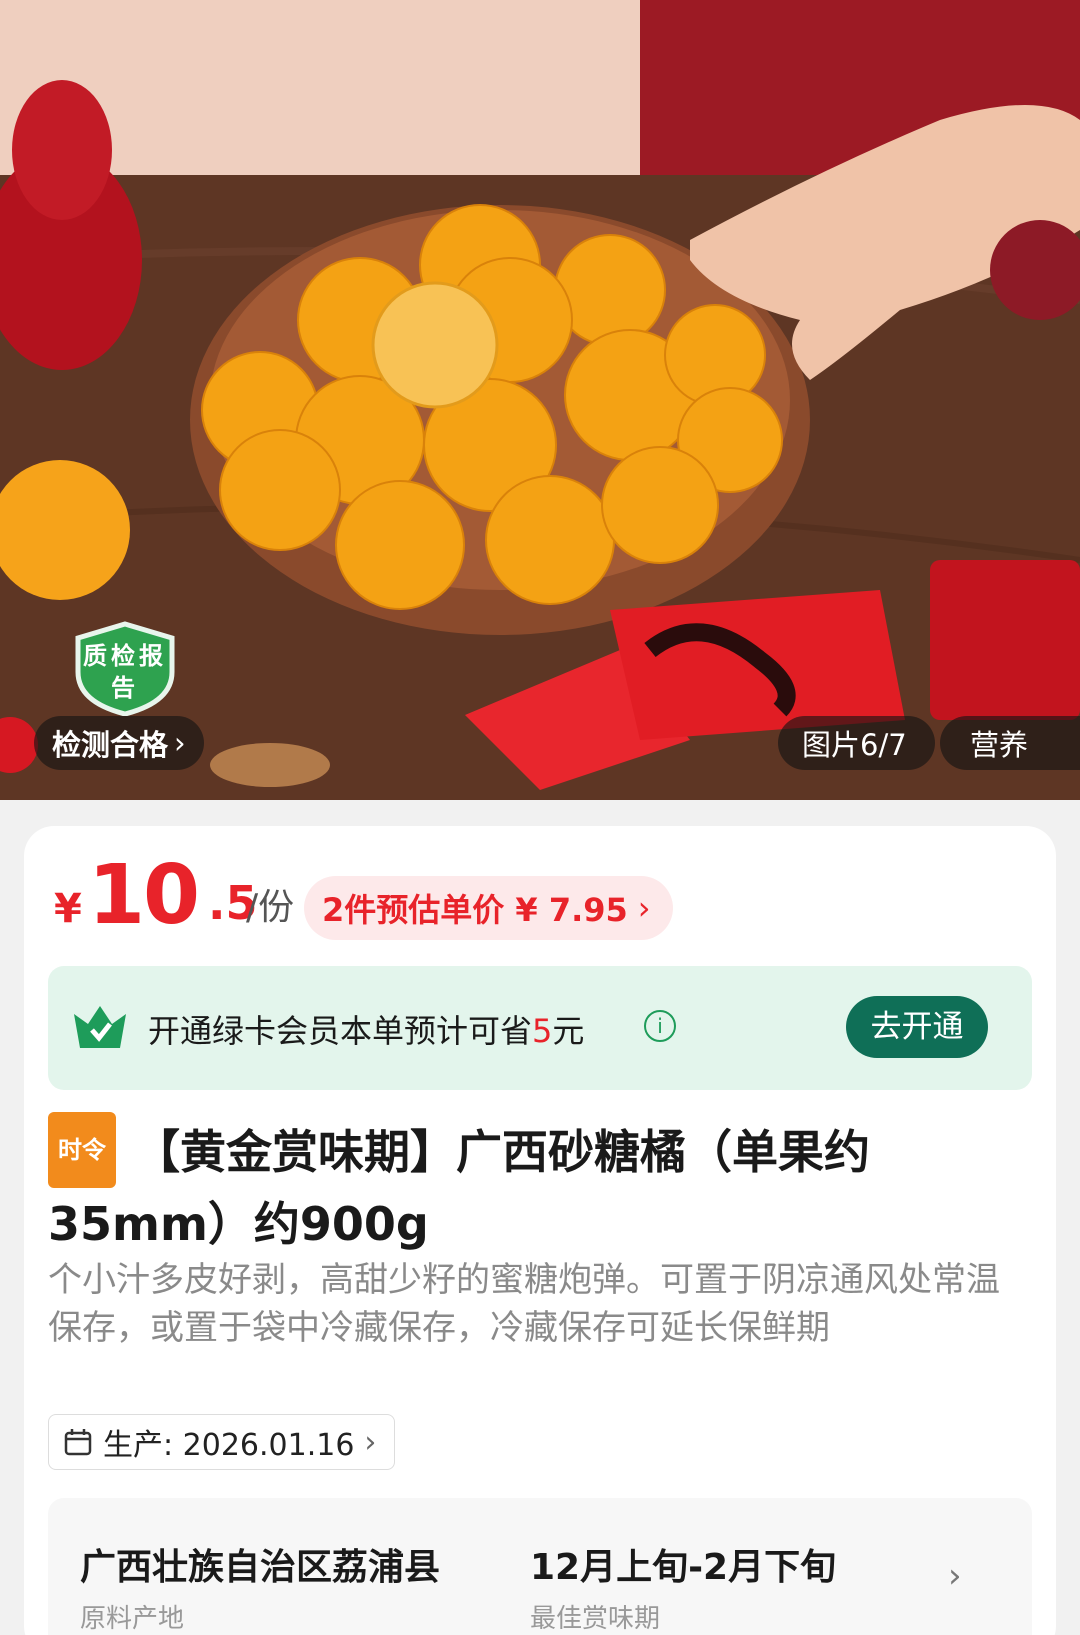 Image resolution: width=1080 pixels, height=1635 pixels. I want to click on origin-place-caption: 原料产地, so click(132, 1619).